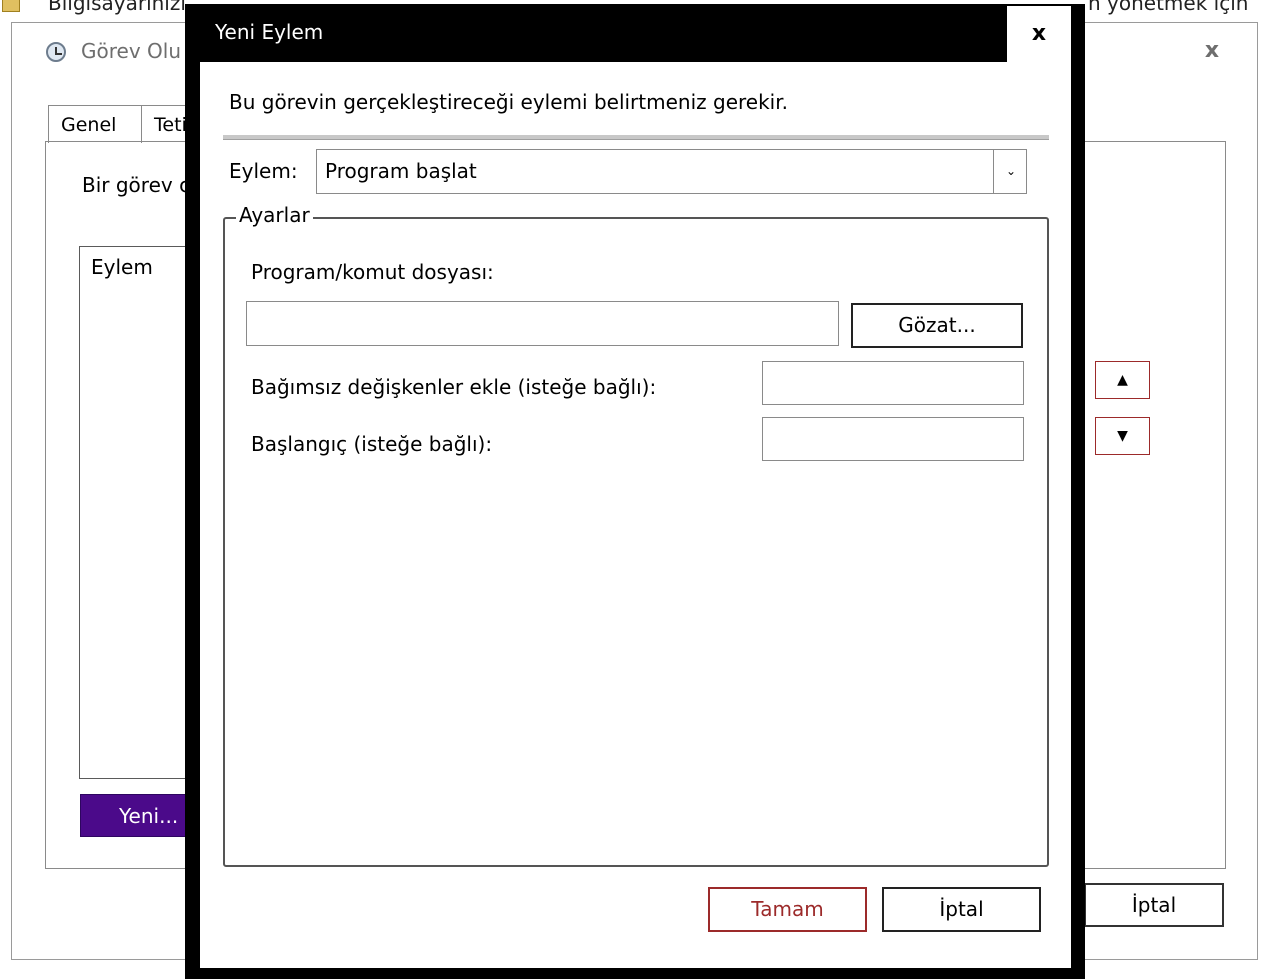 The height and width of the screenshot is (979, 1268). Describe the element at coordinates (1168, 7) in the screenshot. I see `background-text-right: n yönetmek için` at that location.